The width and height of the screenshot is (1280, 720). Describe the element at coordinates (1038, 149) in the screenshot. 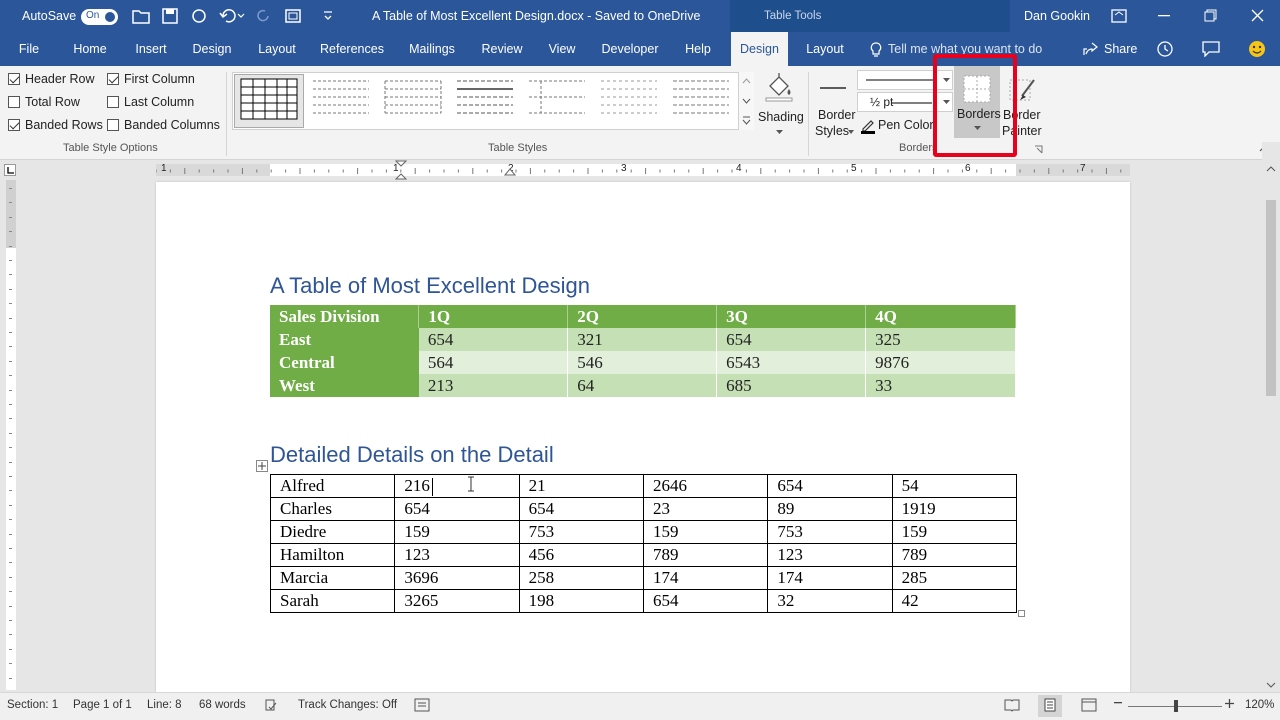

I see `borders-dialog-launcher-icon` at that location.